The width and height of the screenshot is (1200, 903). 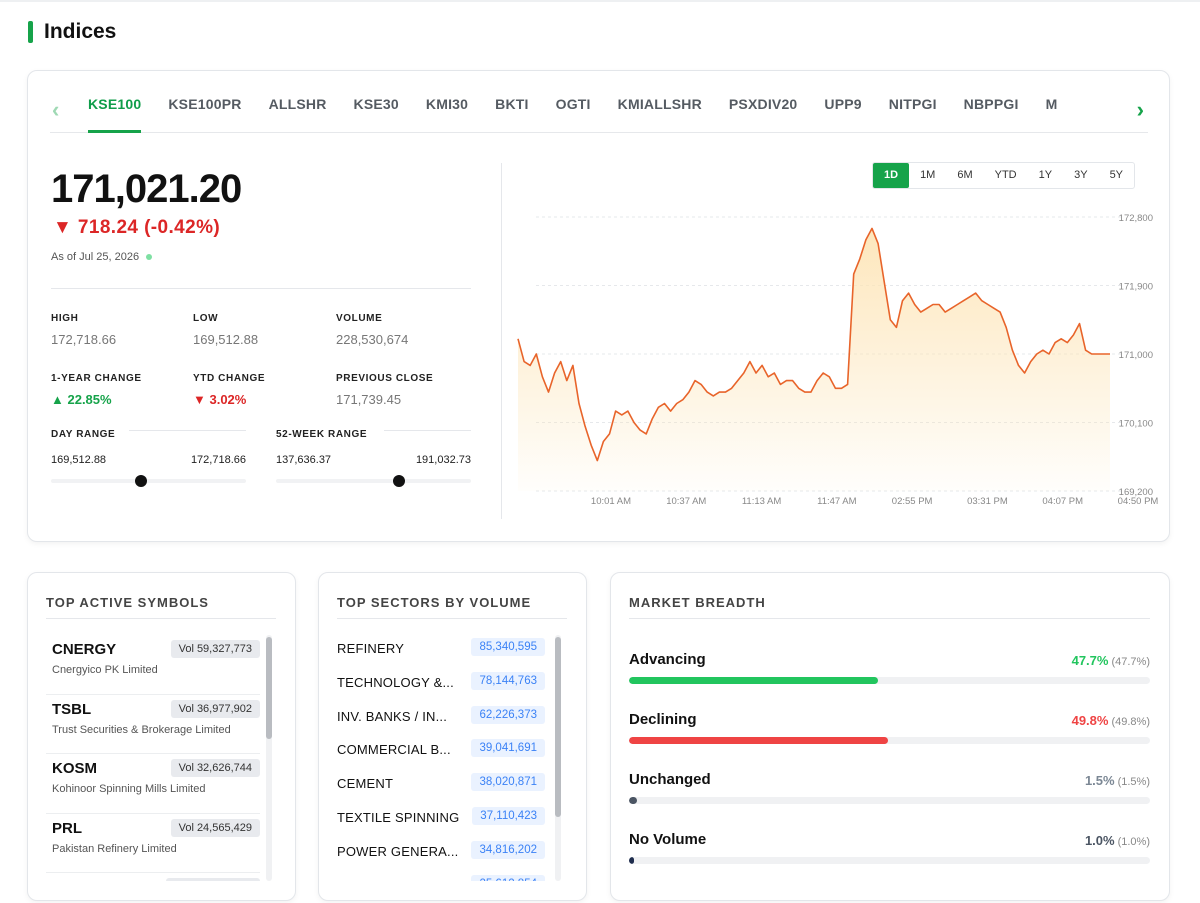 What do you see at coordinates (1138, 501) in the screenshot?
I see `x-tick-label: 04:50 PM` at bounding box center [1138, 501].